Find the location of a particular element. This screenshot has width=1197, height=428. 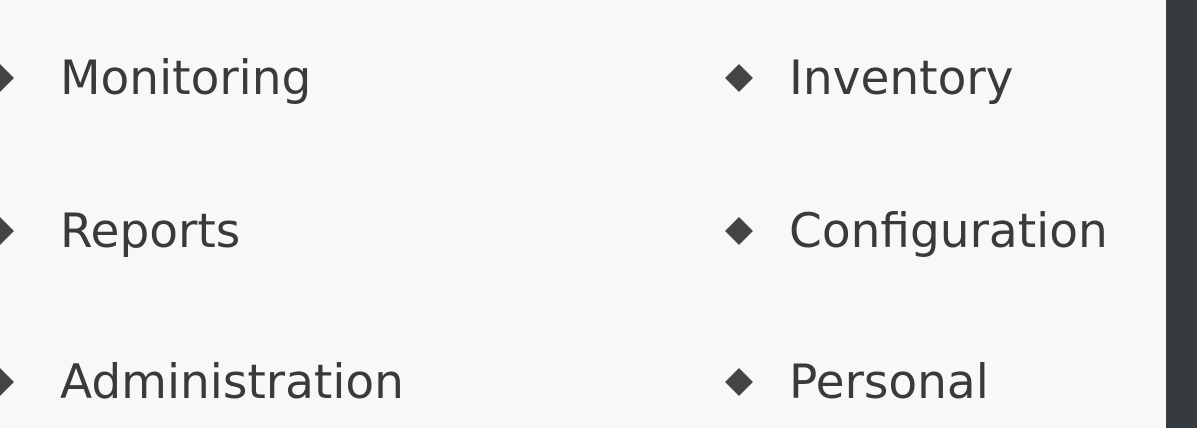

menu-item-label: Inventory is located at coordinates (901, 78).